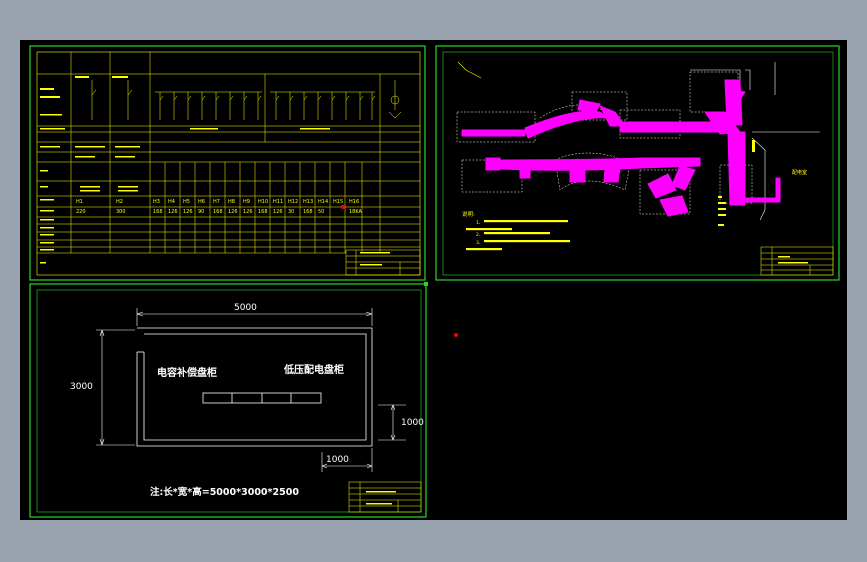  Describe the element at coordinates (263, 202) in the screenshot. I see `table-cell: H10` at that location.